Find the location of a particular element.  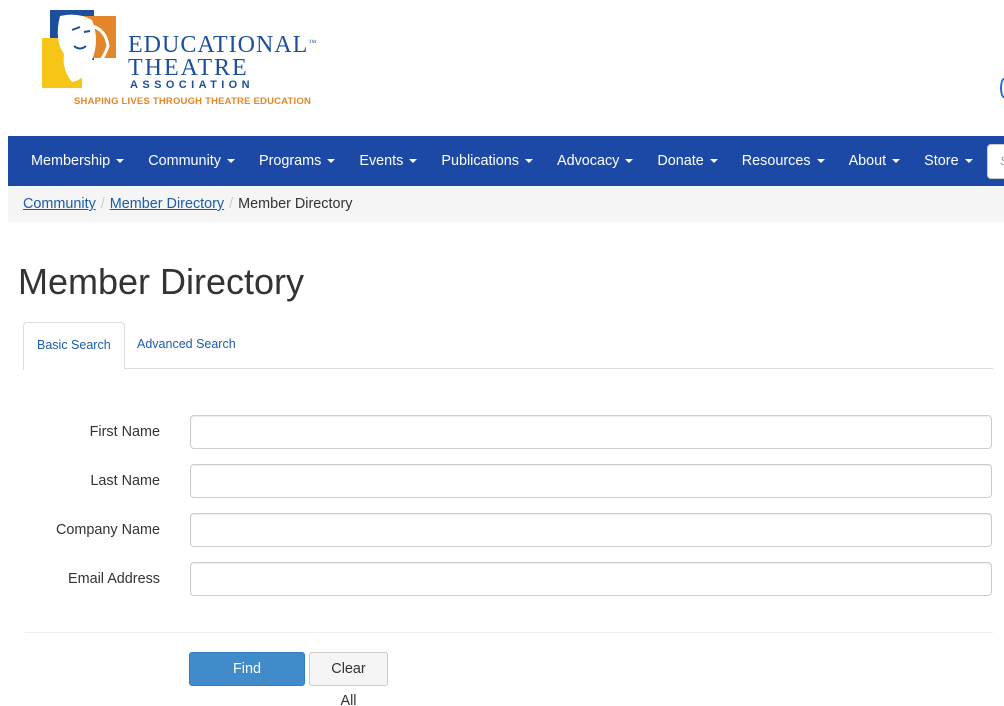

last-name-row: Last Name is located at coordinates (505, 481).